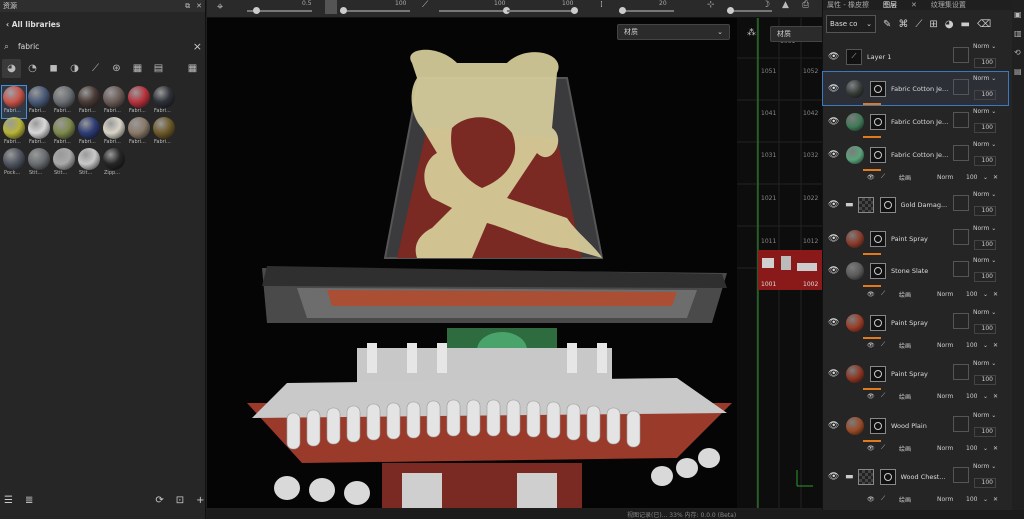 This screenshot has height=519, width=1024. What do you see at coordinates (1019, 33) in the screenshot?
I see `display-icon: ▥` at bounding box center [1019, 33].